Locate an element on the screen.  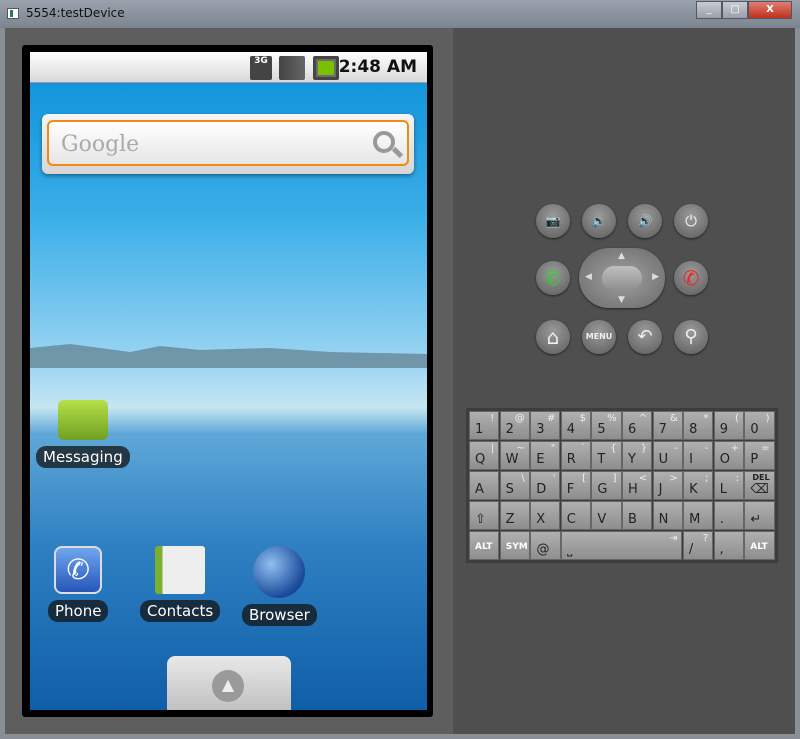
home-button: ⌂ is located at coordinates (553, 337).